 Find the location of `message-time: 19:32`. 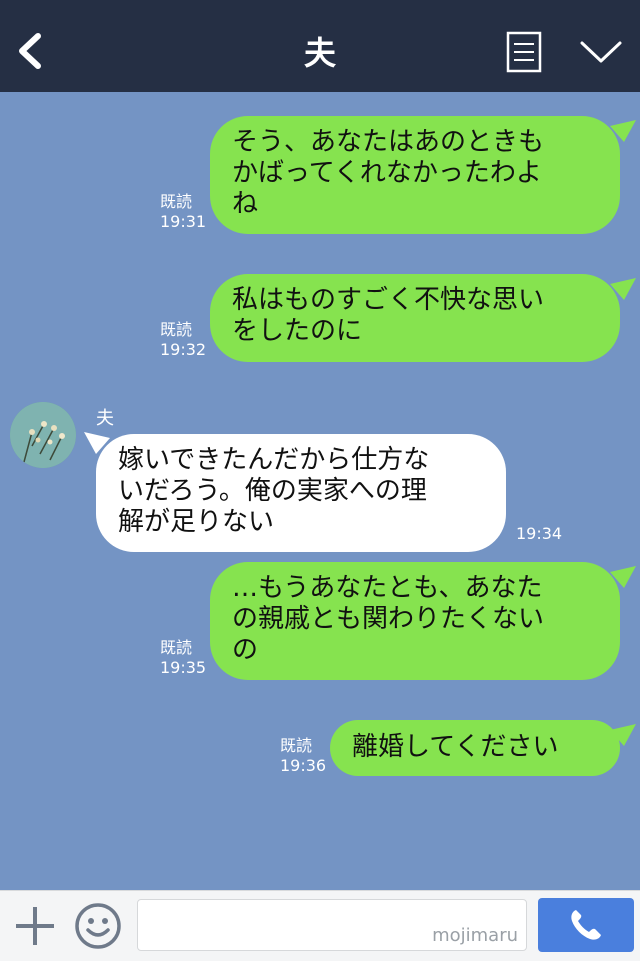

message-time: 19:32 is located at coordinates (183, 349).